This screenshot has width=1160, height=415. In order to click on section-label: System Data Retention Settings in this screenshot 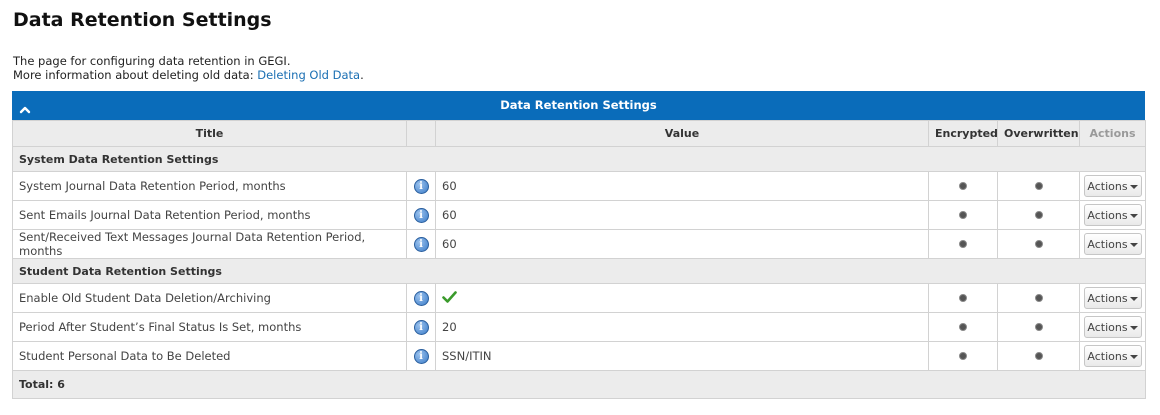, I will do `click(579, 159)`.